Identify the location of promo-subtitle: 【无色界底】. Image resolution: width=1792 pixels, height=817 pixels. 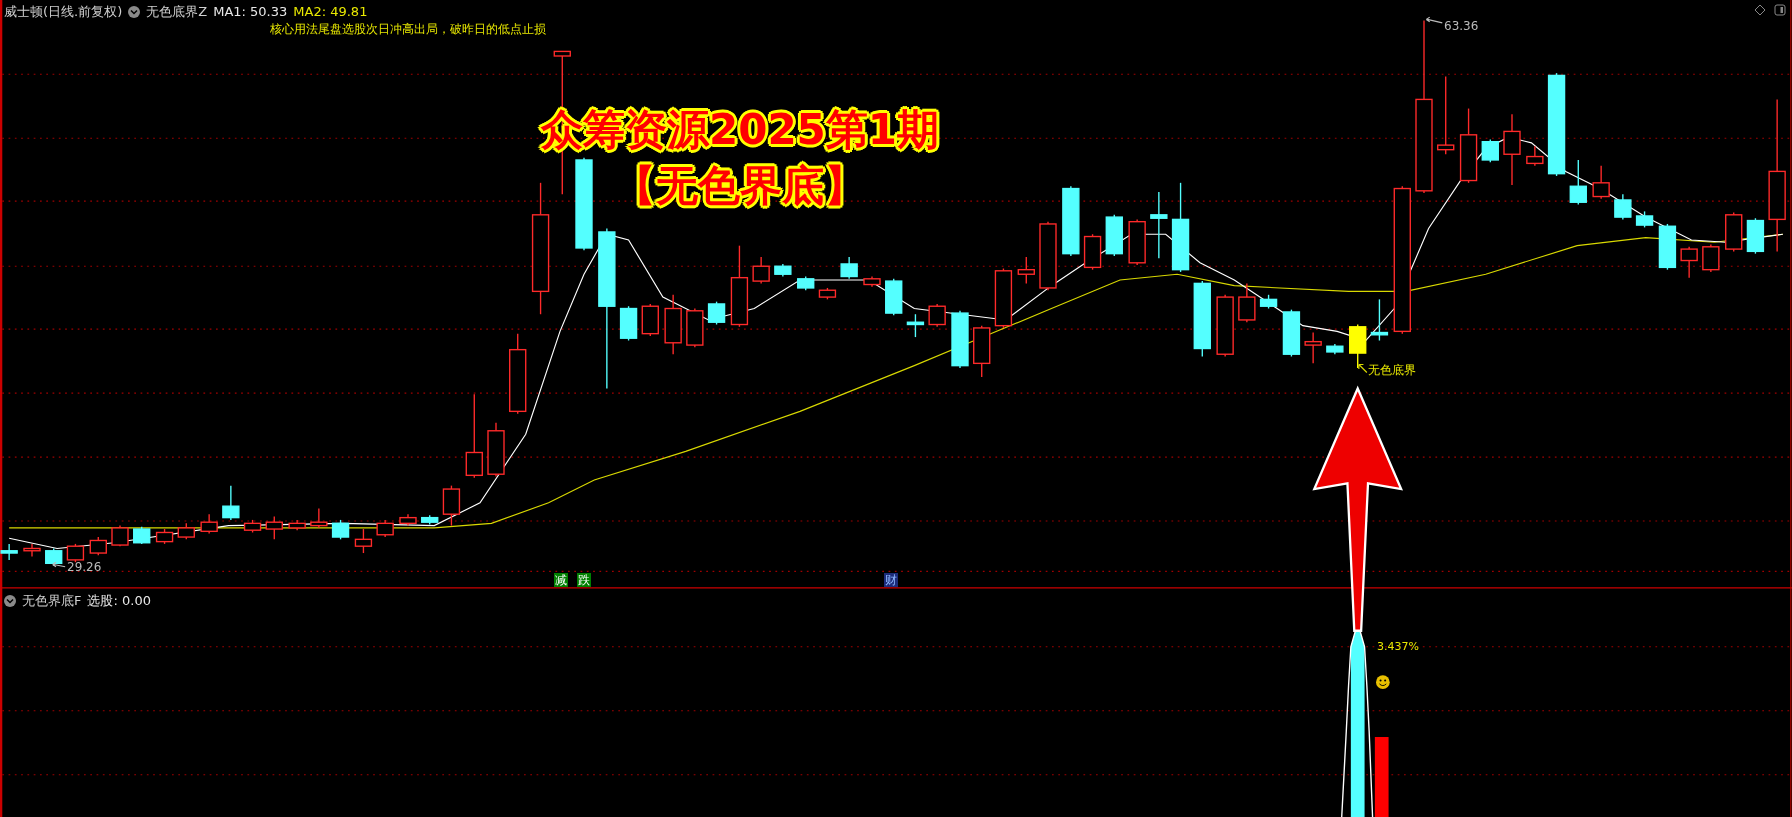
(740, 186).